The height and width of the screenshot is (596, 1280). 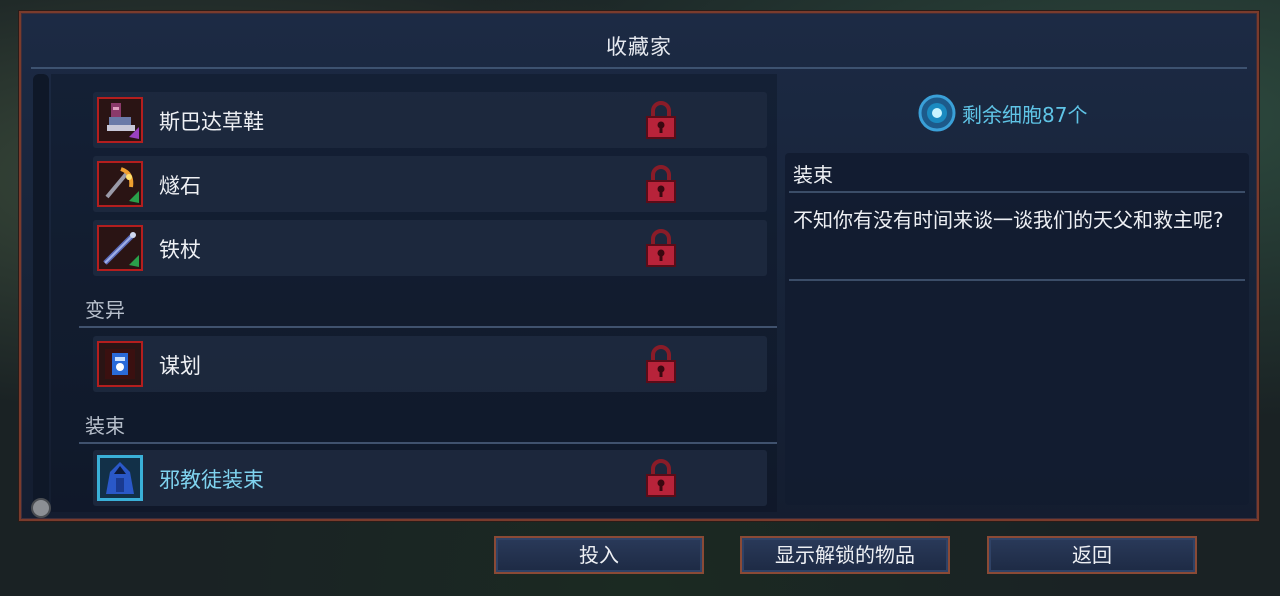 What do you see at coordinates (120, 478) in the screenshot?
I see `cultist-outfit-icon` at bounding box center [120, 478].